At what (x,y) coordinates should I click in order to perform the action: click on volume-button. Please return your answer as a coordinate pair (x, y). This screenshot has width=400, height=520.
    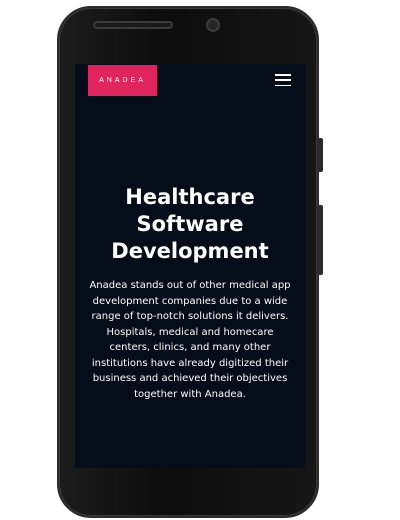
    Looking at the image, I should click on (321, 240).